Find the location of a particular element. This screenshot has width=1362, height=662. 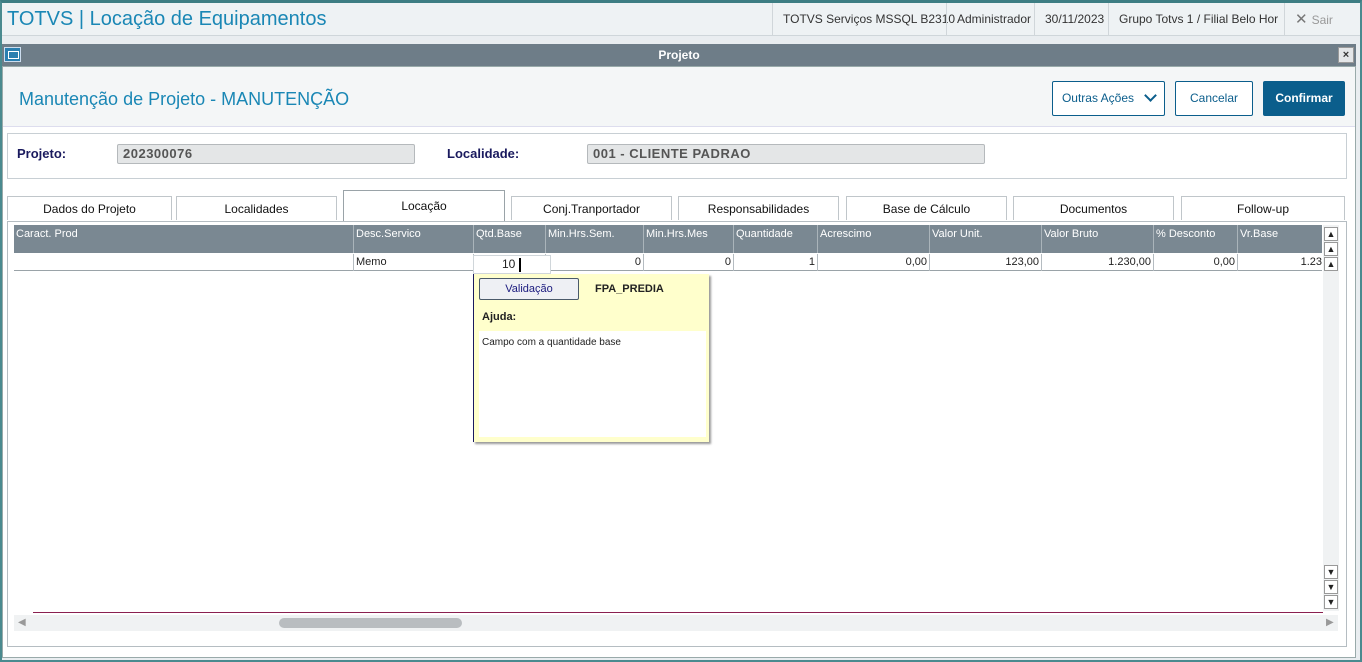

scroll-down-icon: ▼ is located at coordinates (1331, 572).